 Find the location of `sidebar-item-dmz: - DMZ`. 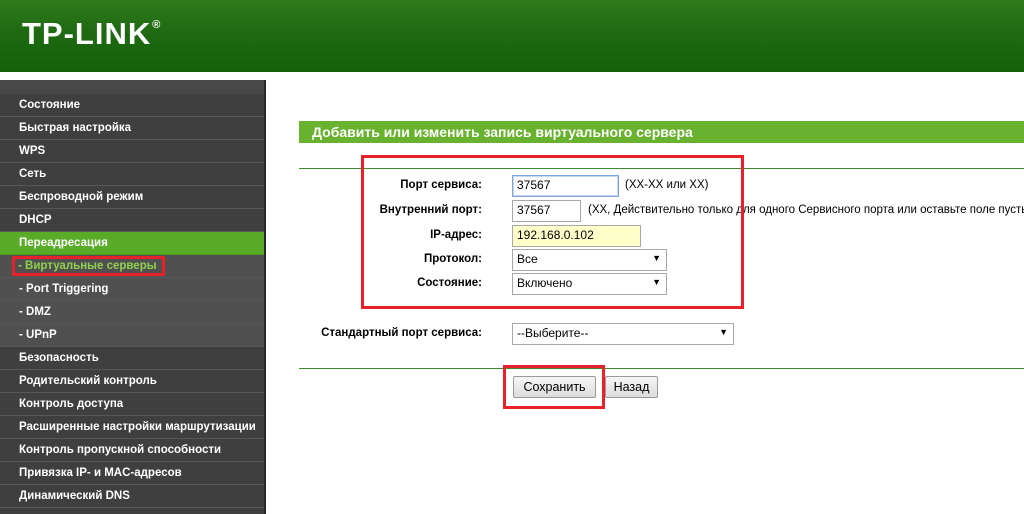

sidebar-item-dmz: - DMZ is located at coordinates (132, 312).